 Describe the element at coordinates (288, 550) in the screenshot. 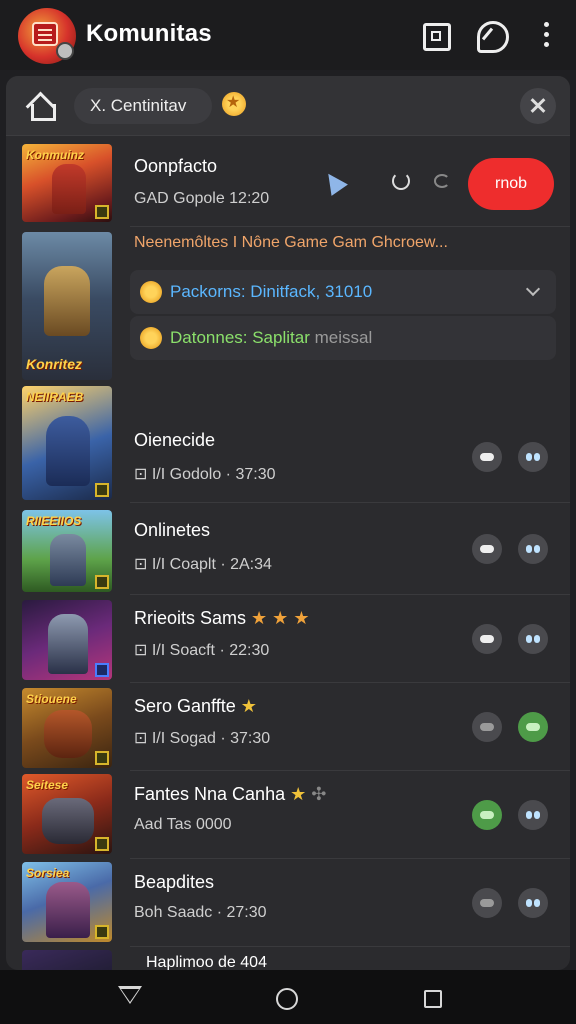

I see `game-row: RIIEEIIOS Onlinetes ⊡ I/I Coaplt · 2A:34` at that location.